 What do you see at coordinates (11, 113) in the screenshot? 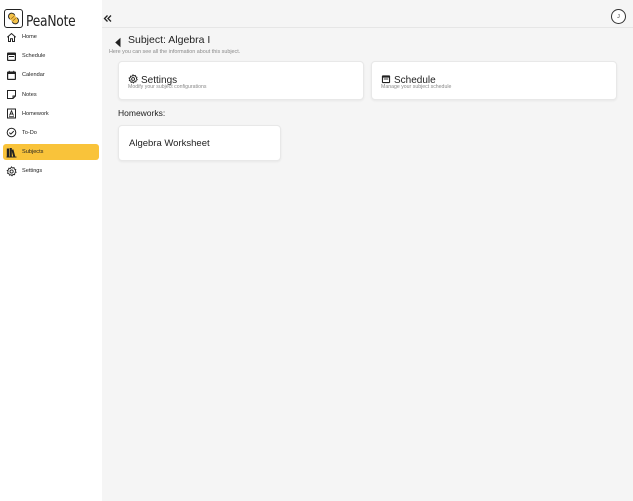
I see `homework-icon` at bounding box center [11, 113].